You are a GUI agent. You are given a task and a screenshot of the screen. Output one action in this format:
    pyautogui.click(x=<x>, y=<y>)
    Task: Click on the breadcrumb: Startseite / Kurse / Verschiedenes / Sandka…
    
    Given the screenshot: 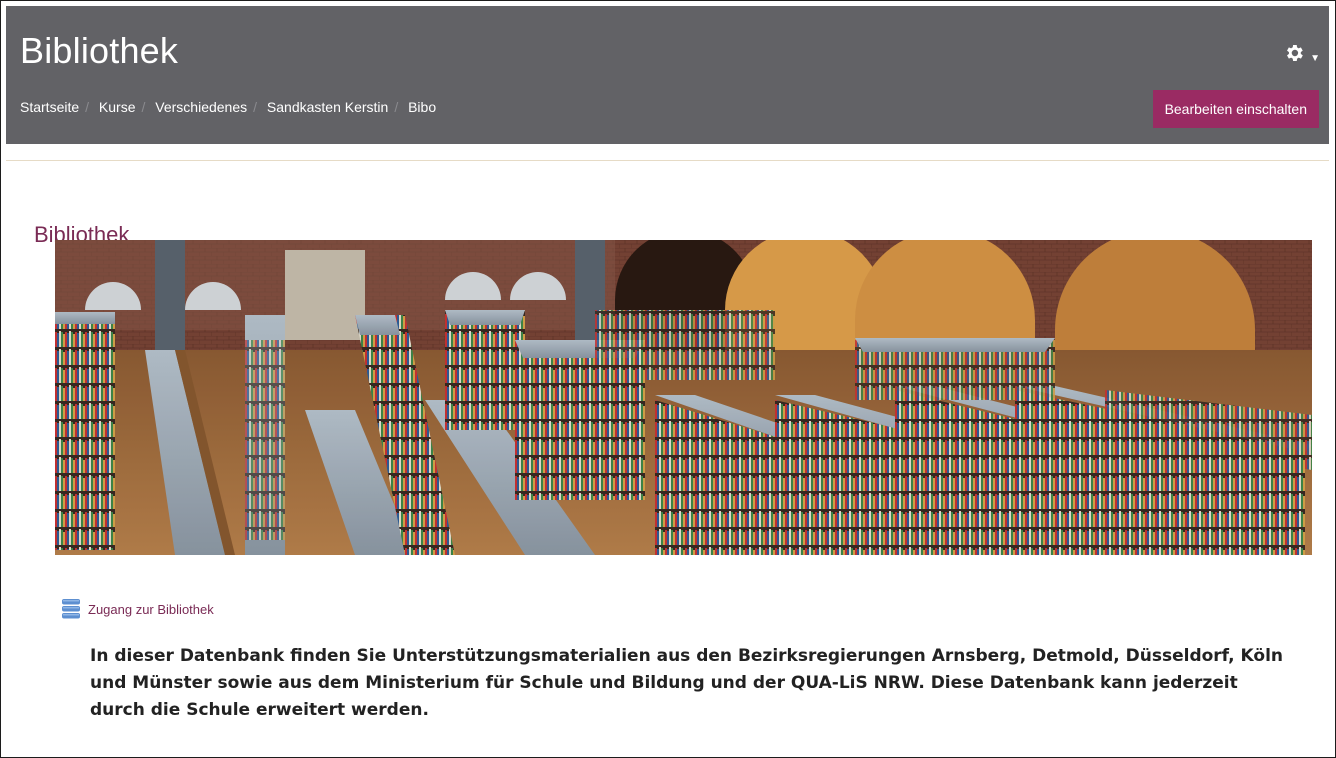 What is the action you would take?
    pyautogui.click(x=228, y=107)
    